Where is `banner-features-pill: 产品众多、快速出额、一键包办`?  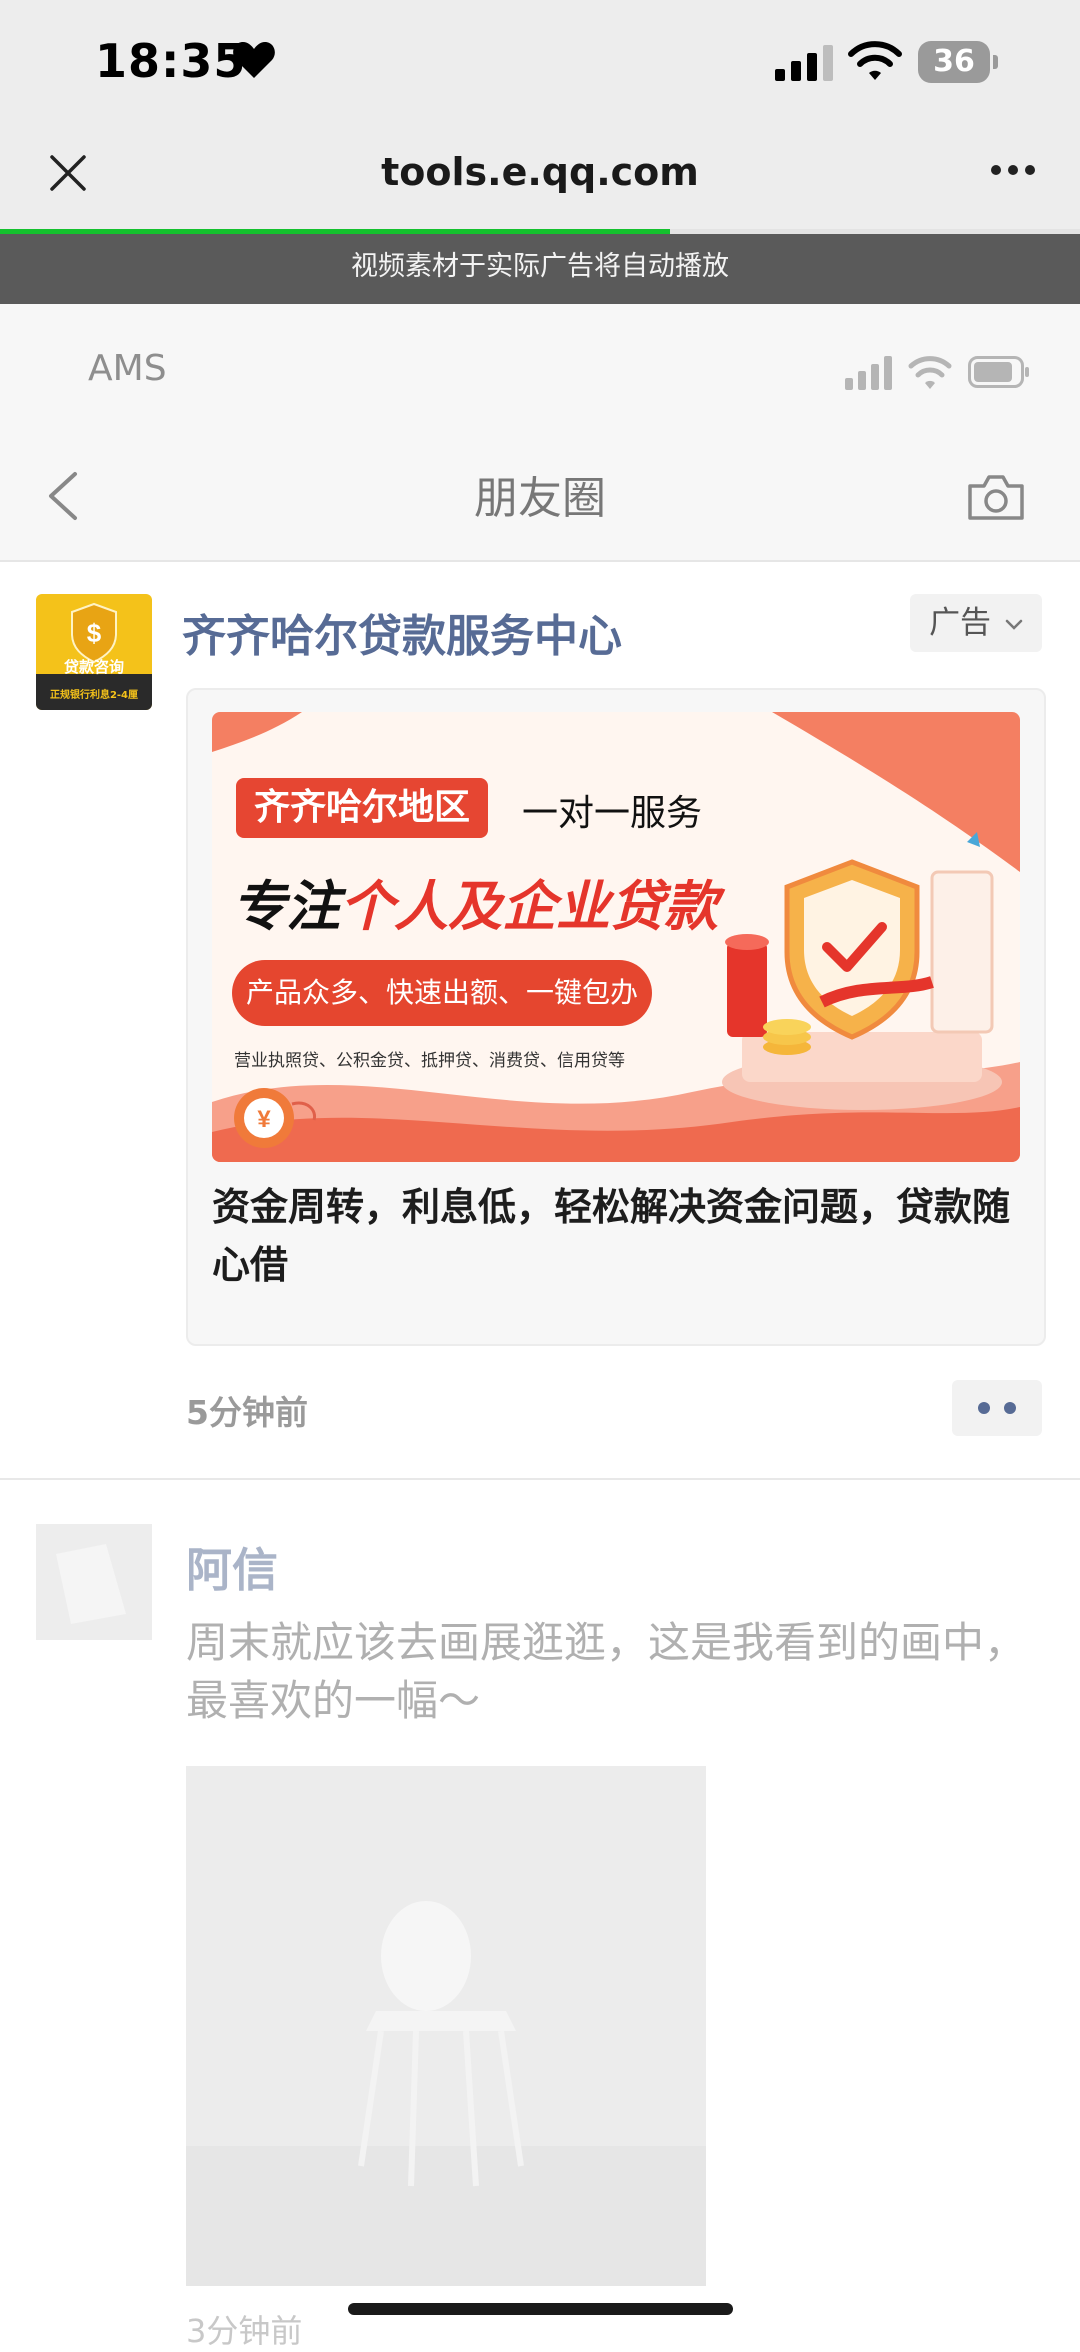
banner-features-pill: 产品众多、快速出额、一键包办 is located at coordinates (442, 993).